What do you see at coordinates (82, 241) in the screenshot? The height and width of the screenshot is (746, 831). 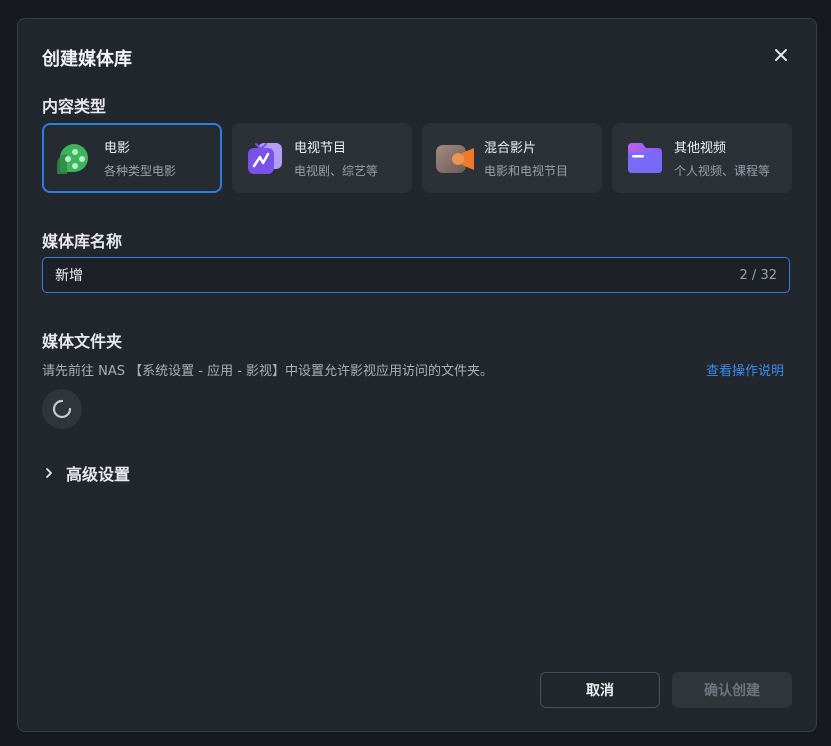 I see `library-name-label: 媒体库名称` at bounding box center [82, 241].